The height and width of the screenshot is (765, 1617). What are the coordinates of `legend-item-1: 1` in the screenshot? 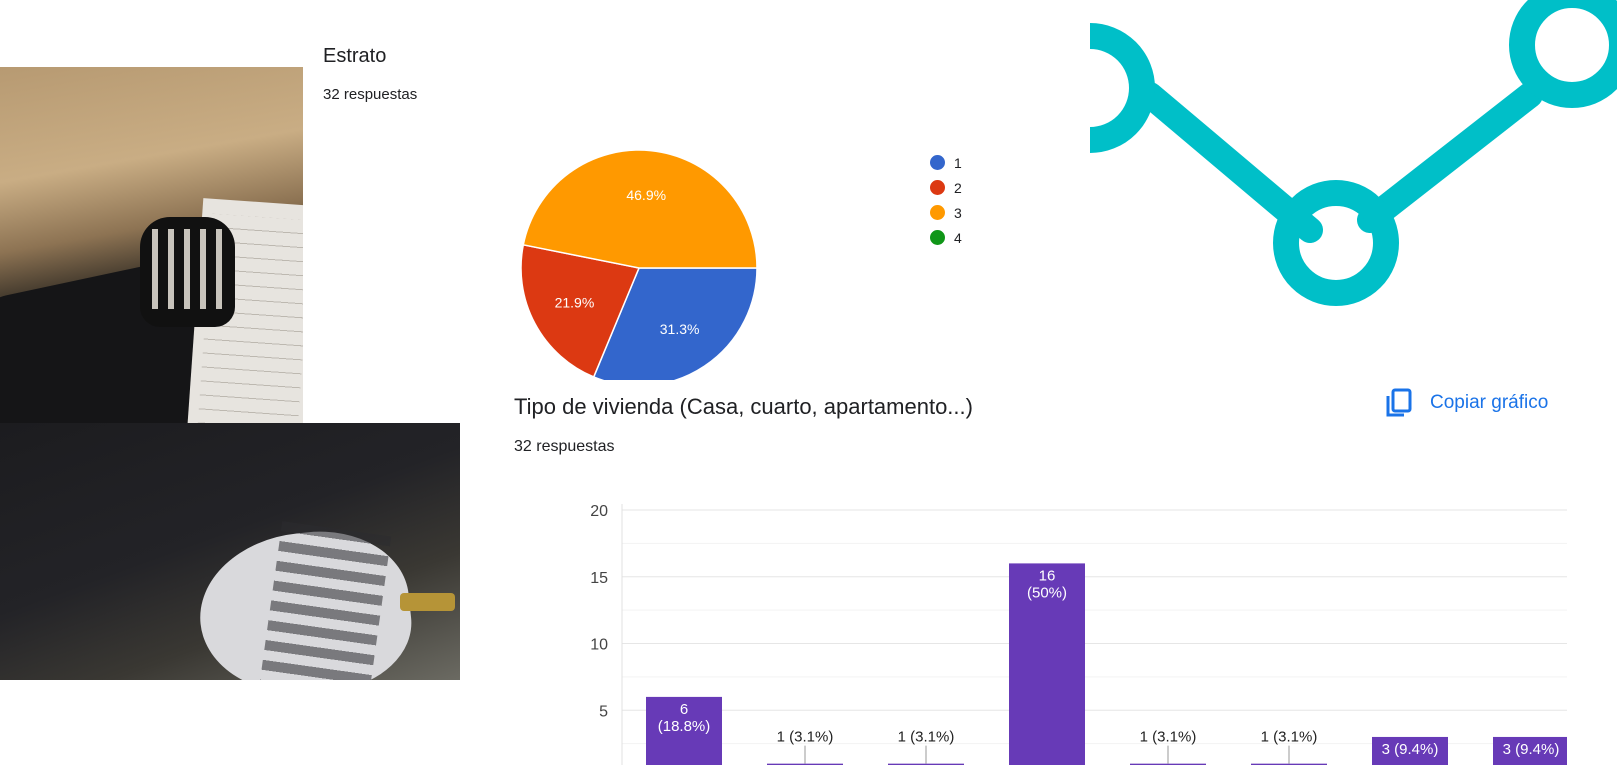 It's located at (946, 162).